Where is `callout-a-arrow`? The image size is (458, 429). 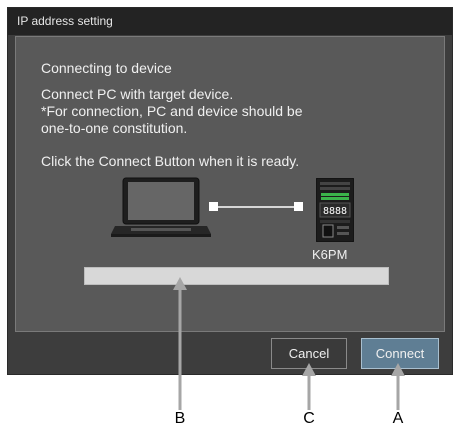
callout-a-arrow is located at coordinates (398, 386).